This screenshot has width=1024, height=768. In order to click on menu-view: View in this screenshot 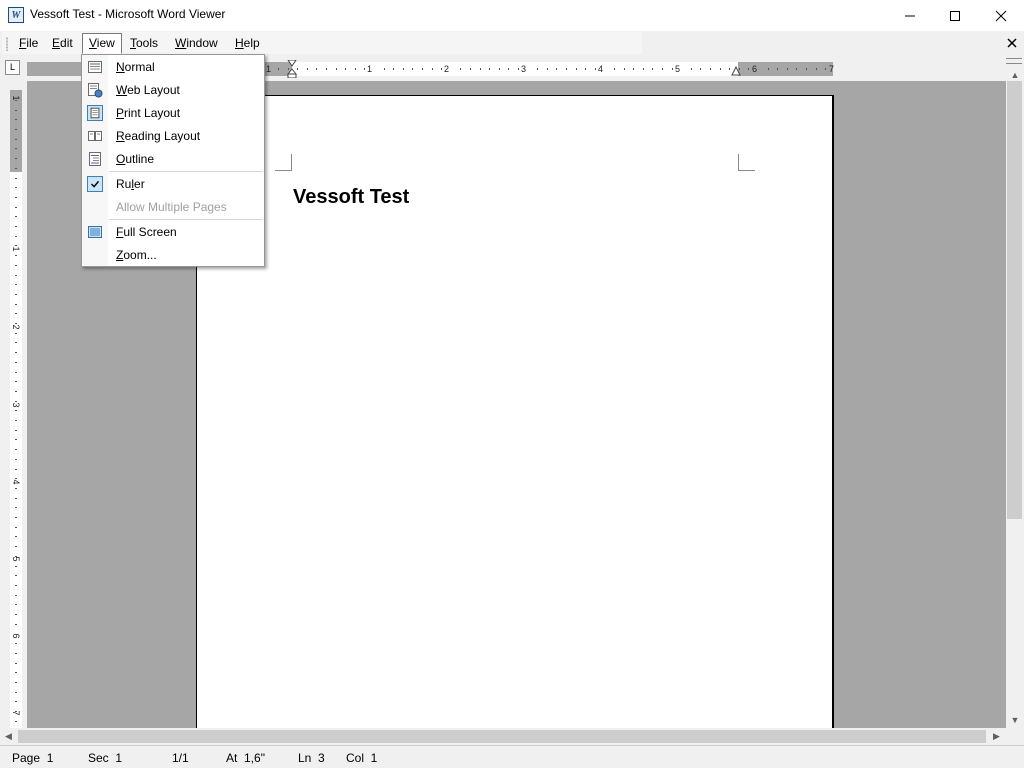, I will do `click(102, 43)`.